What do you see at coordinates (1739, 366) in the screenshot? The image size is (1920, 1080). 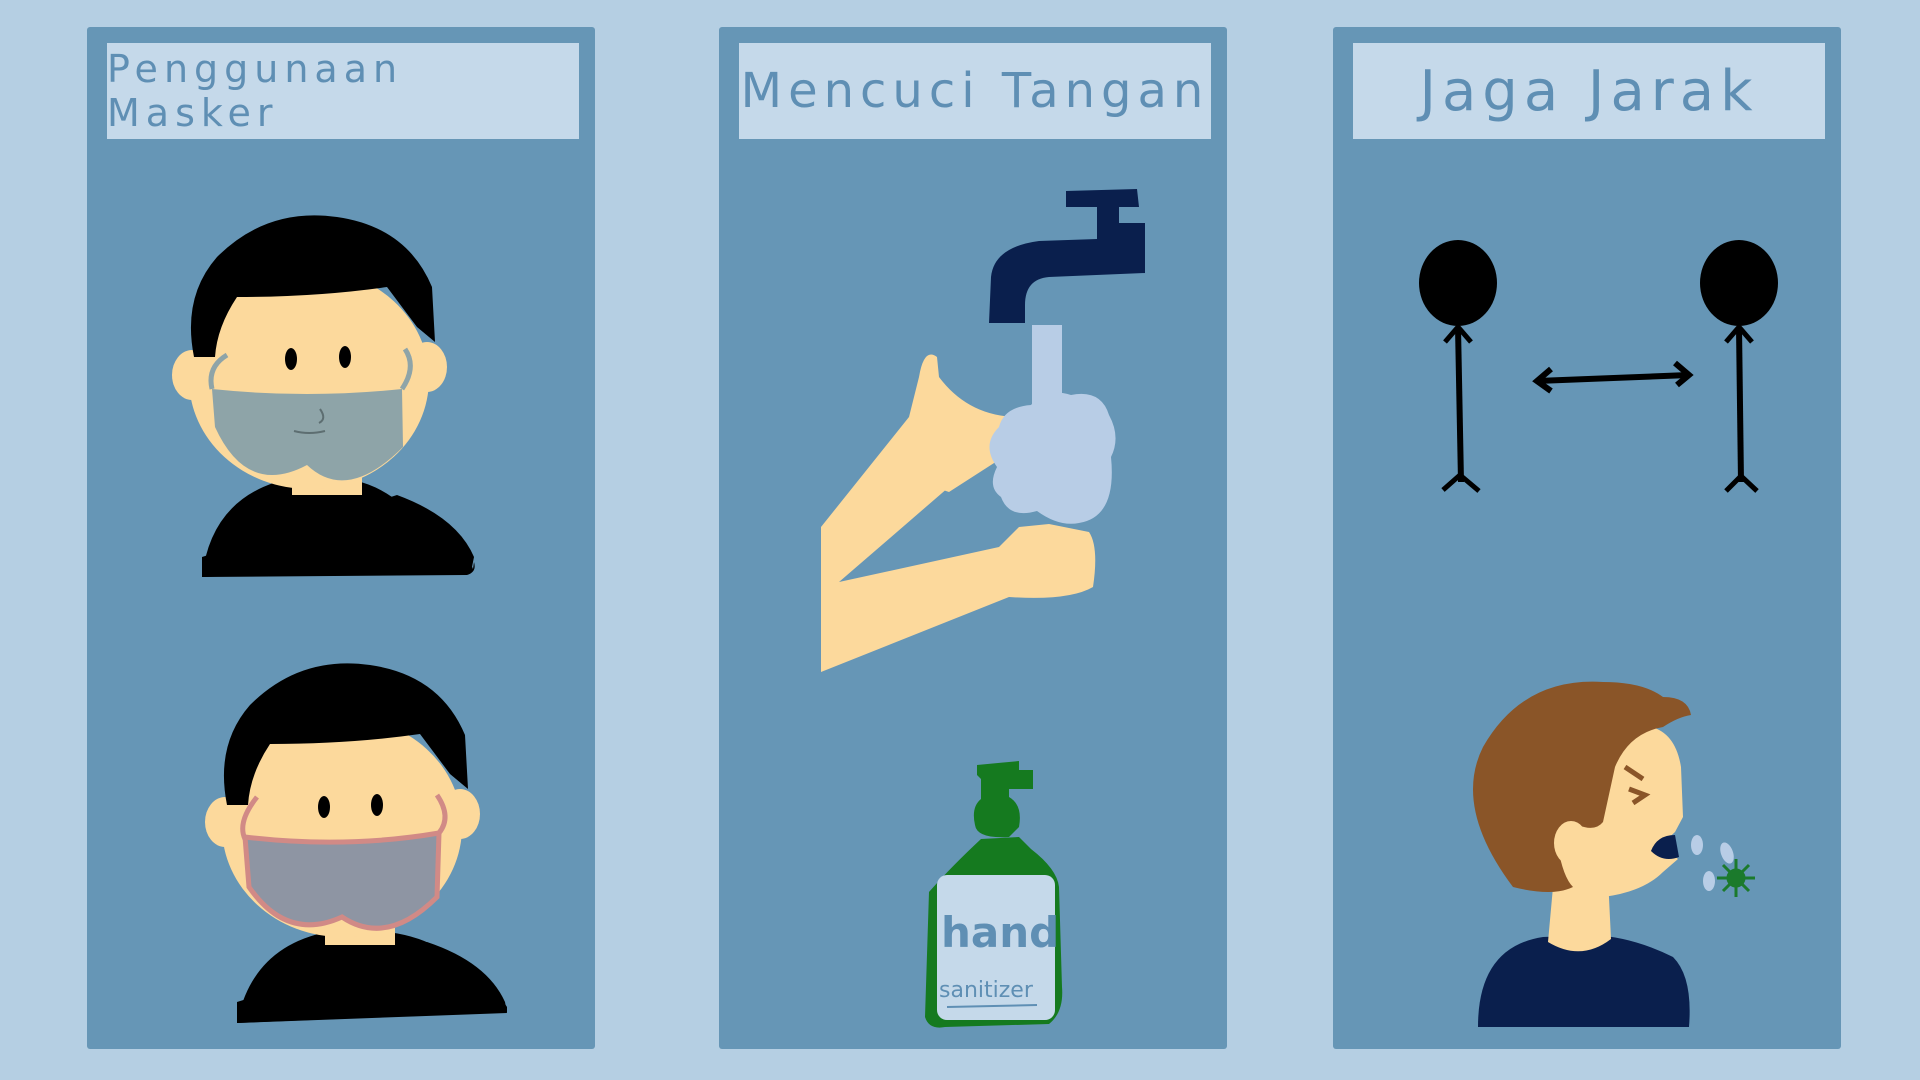 I see `stick-figure-right` at bounding box center [1739, 366].